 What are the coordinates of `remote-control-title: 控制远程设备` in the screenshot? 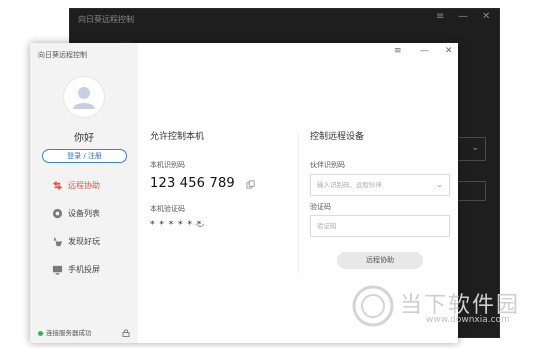 It's located at (337, 137).